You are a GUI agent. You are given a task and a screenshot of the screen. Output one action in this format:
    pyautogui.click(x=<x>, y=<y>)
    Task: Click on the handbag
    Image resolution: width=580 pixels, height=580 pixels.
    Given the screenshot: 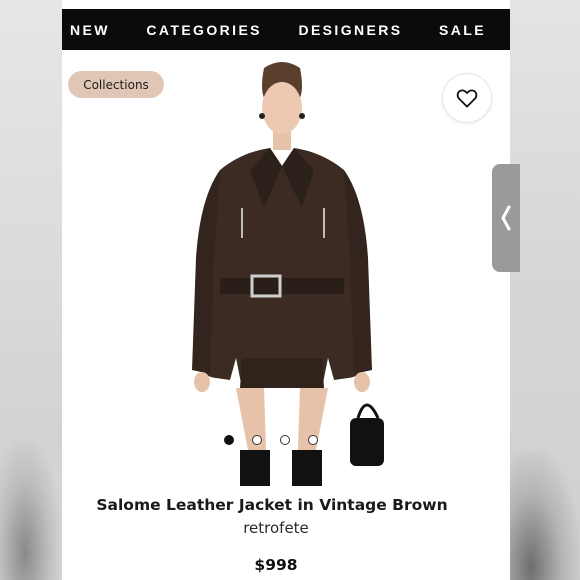 What is the action you would take?
    pyautogui.click(x=367, y=442)
    